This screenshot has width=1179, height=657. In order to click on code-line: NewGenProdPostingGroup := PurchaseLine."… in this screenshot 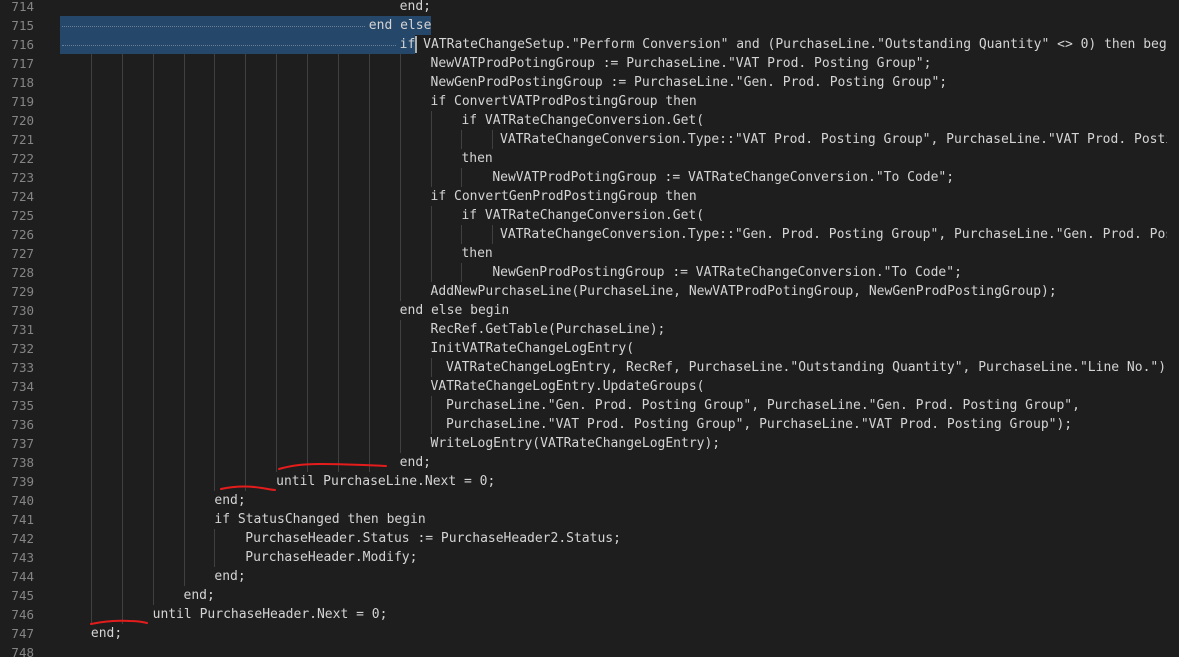, I will do `click(689, 82)`.